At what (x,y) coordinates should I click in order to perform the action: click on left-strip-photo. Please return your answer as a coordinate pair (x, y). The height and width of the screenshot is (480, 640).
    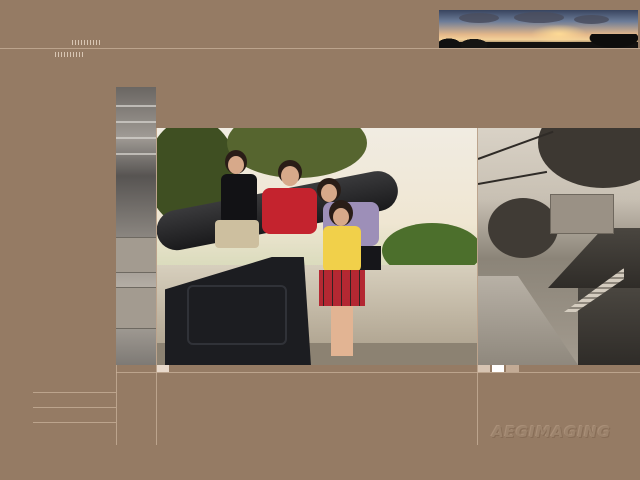
    Looking at the image, I should click on (136, 226).